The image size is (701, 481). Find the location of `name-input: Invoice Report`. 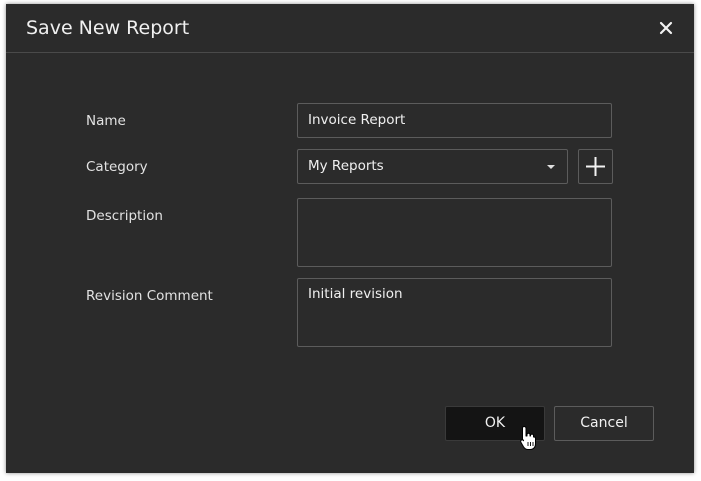

name-input: Invoice Report is located at coordinates (454, 120).